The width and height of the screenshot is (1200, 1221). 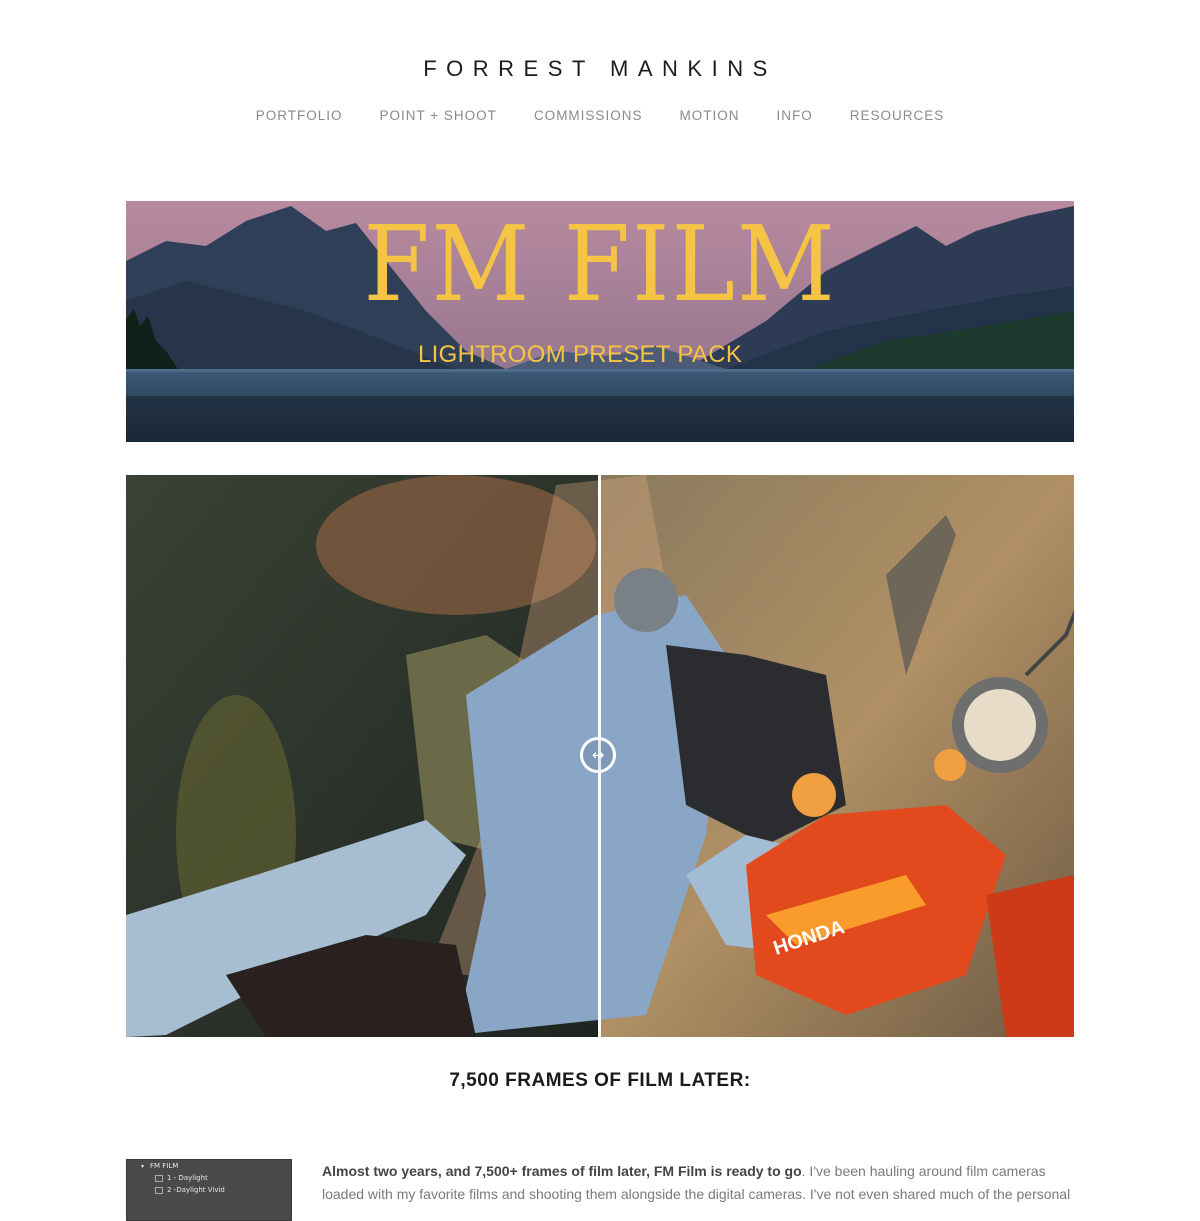 I want to click on lr-preset-name: 1 - Daylight, so click(x=187, y=1178).